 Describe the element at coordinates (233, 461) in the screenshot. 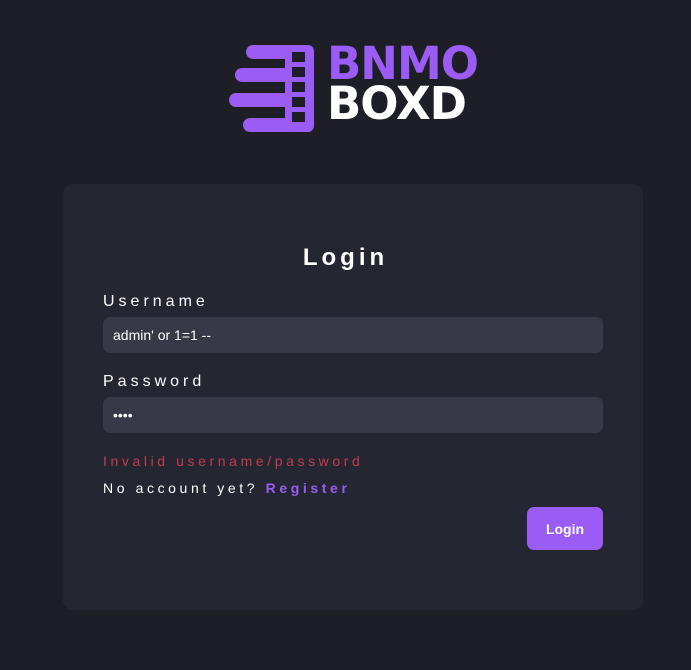

I see `error-message: Invalid username/password` at that location.